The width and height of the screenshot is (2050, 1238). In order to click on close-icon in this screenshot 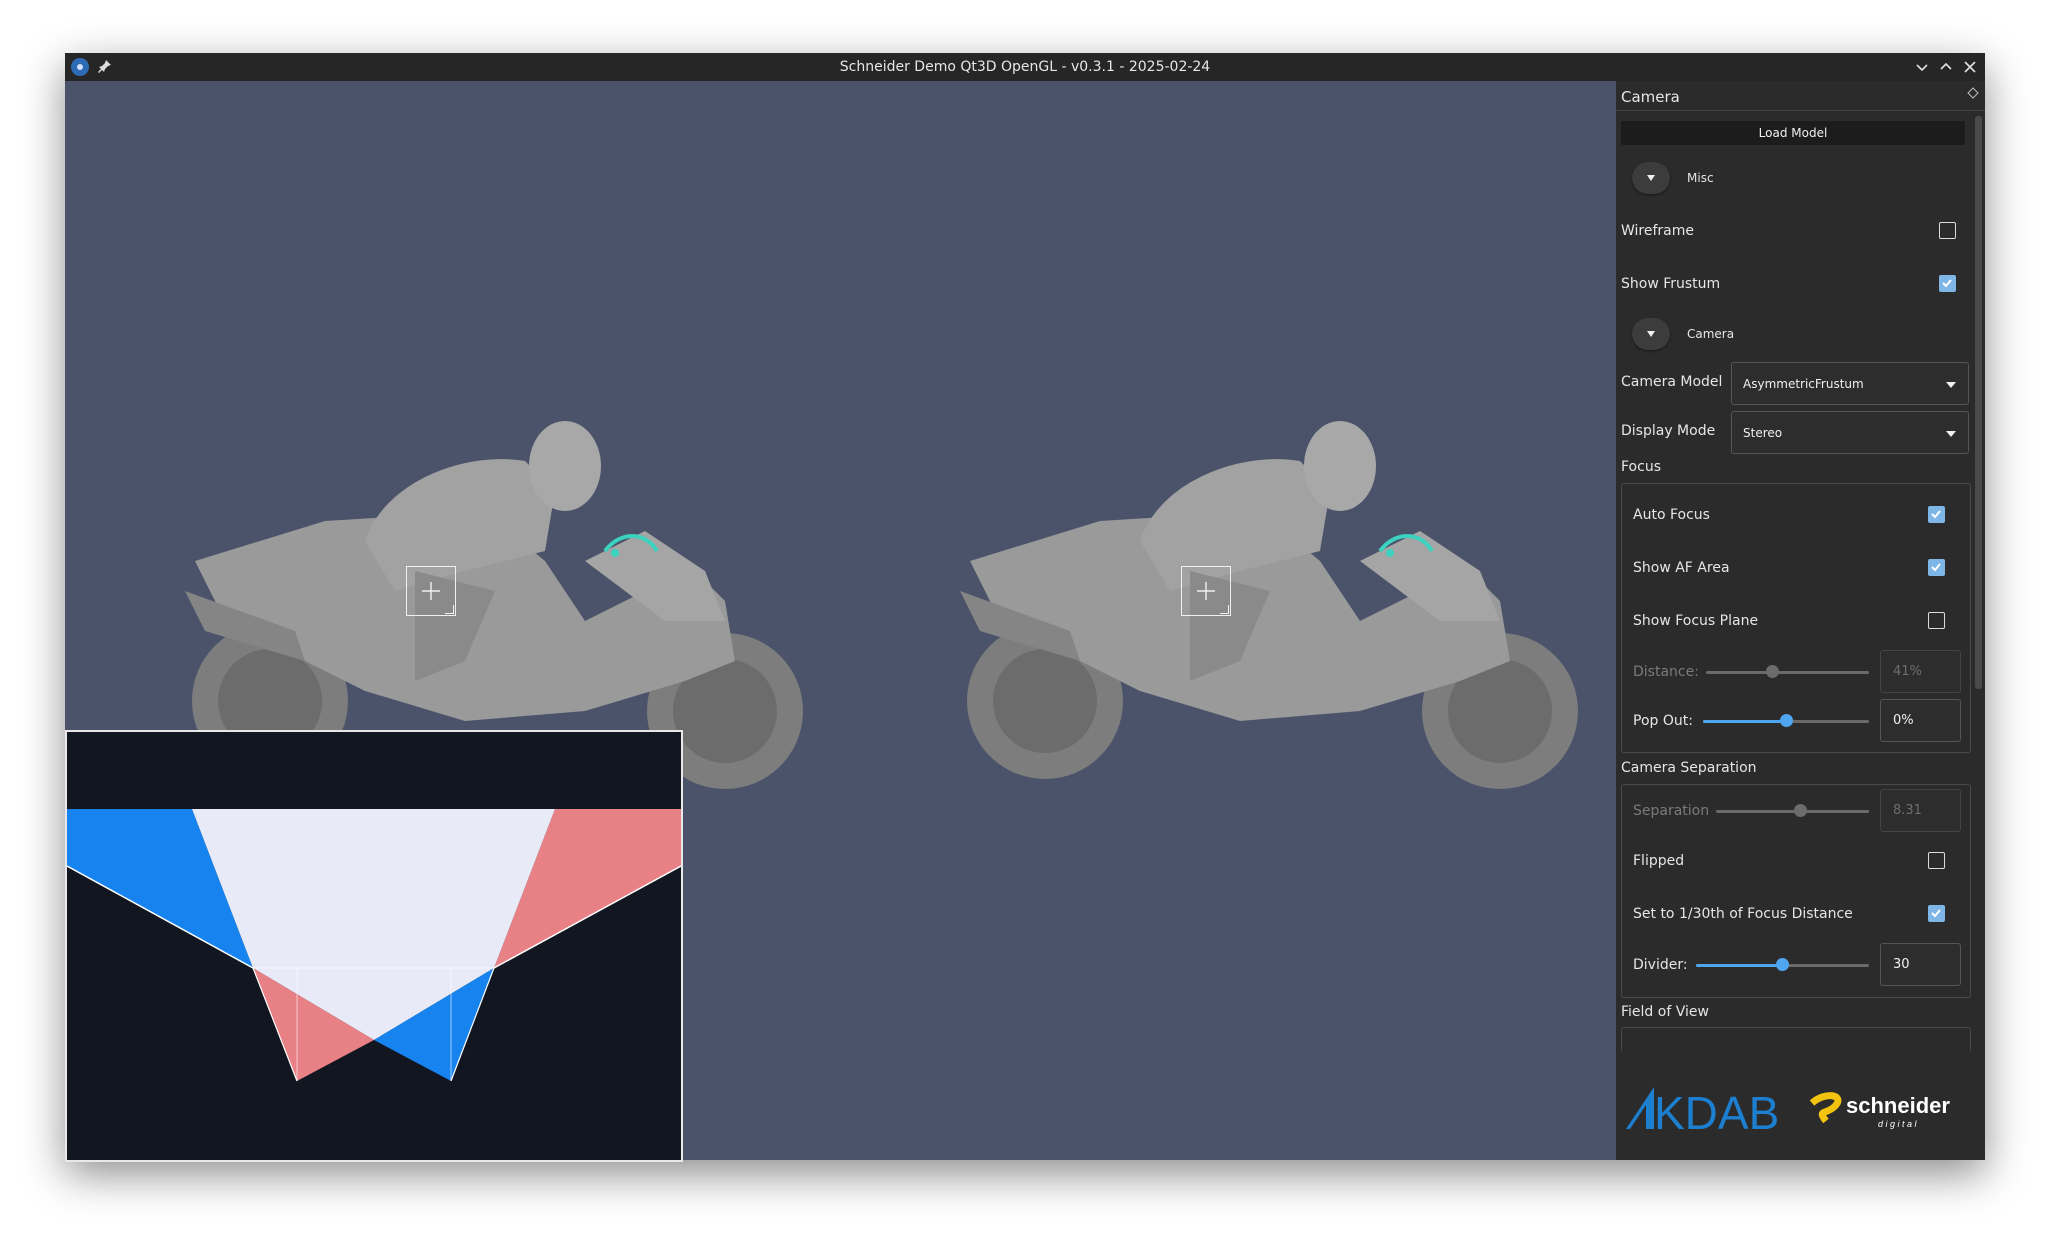, I will do `click(1970, 67)`.